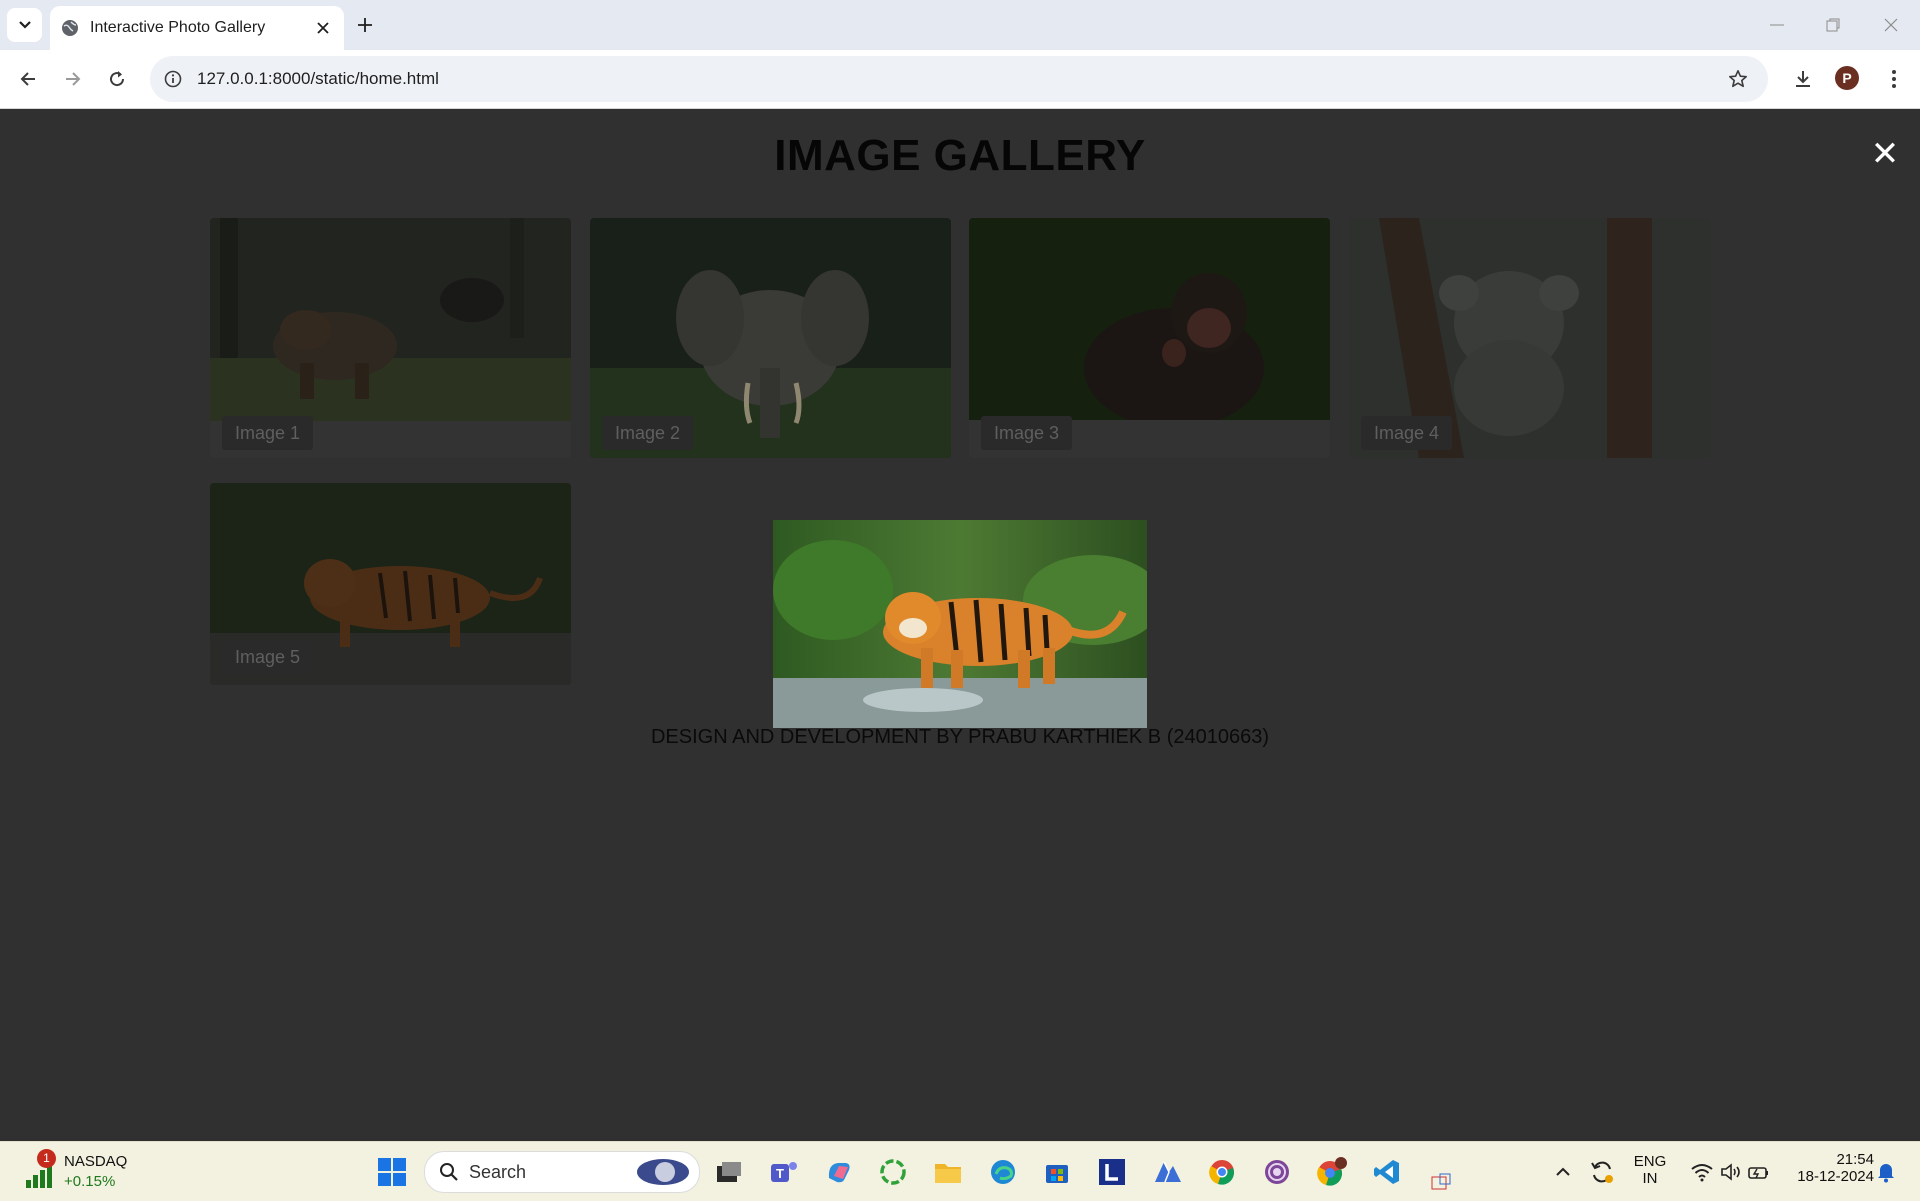  I want to click on notification-button, so click(1886, 1172).